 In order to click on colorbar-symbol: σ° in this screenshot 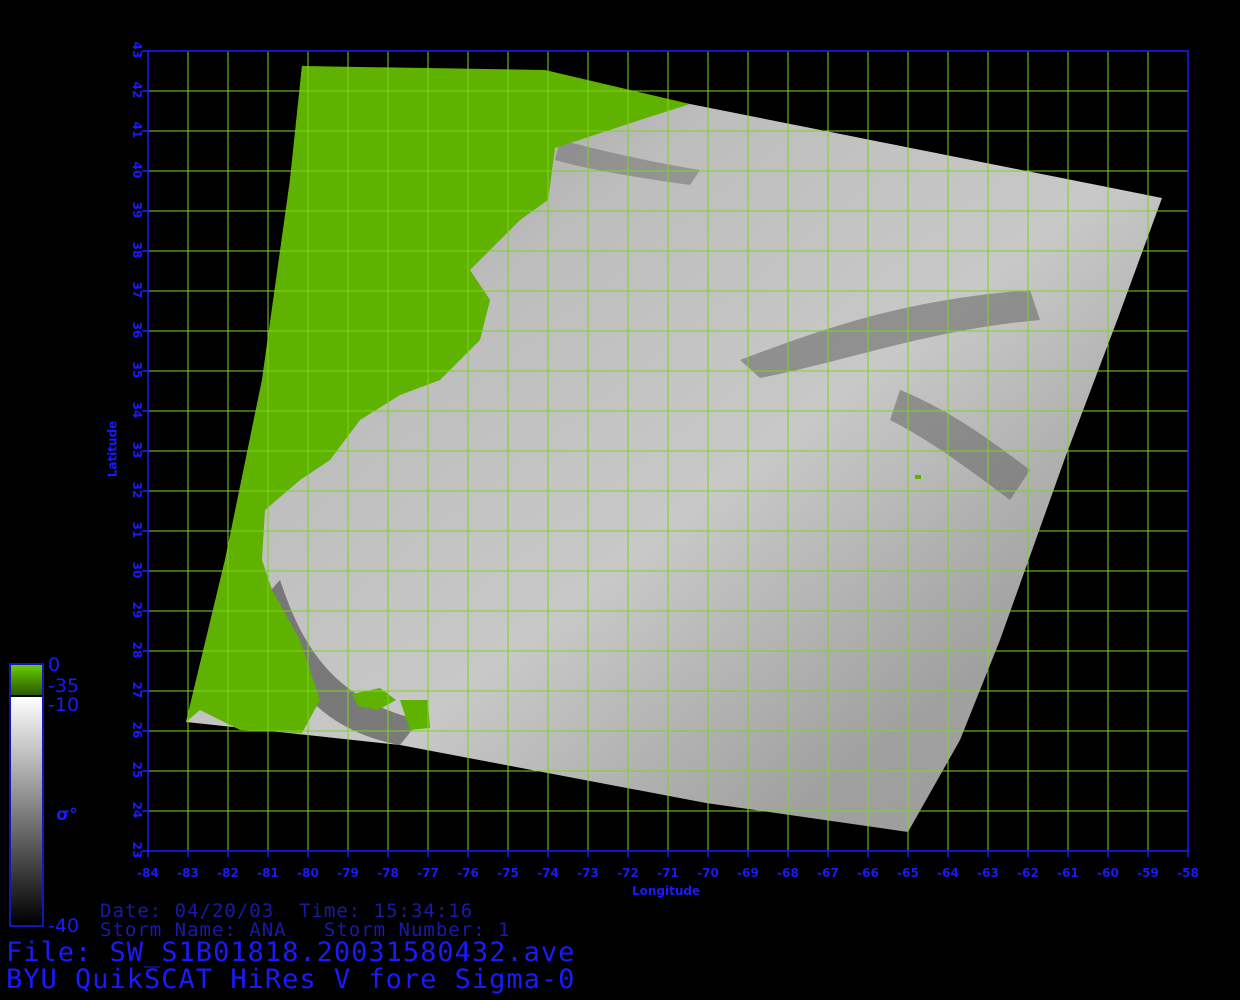, I will do `click(67, 815)`.